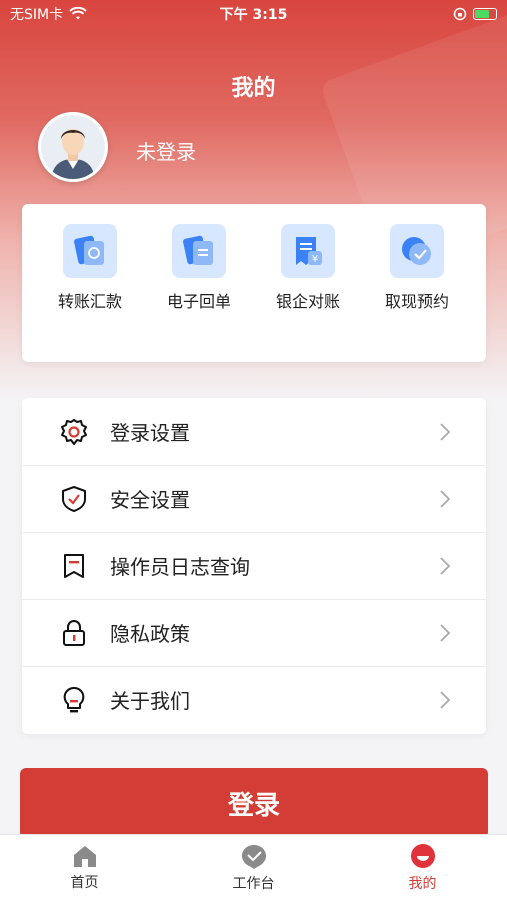 This screenshot has width=507, height=900. I want to click on battery-icon, so click(485, 14).